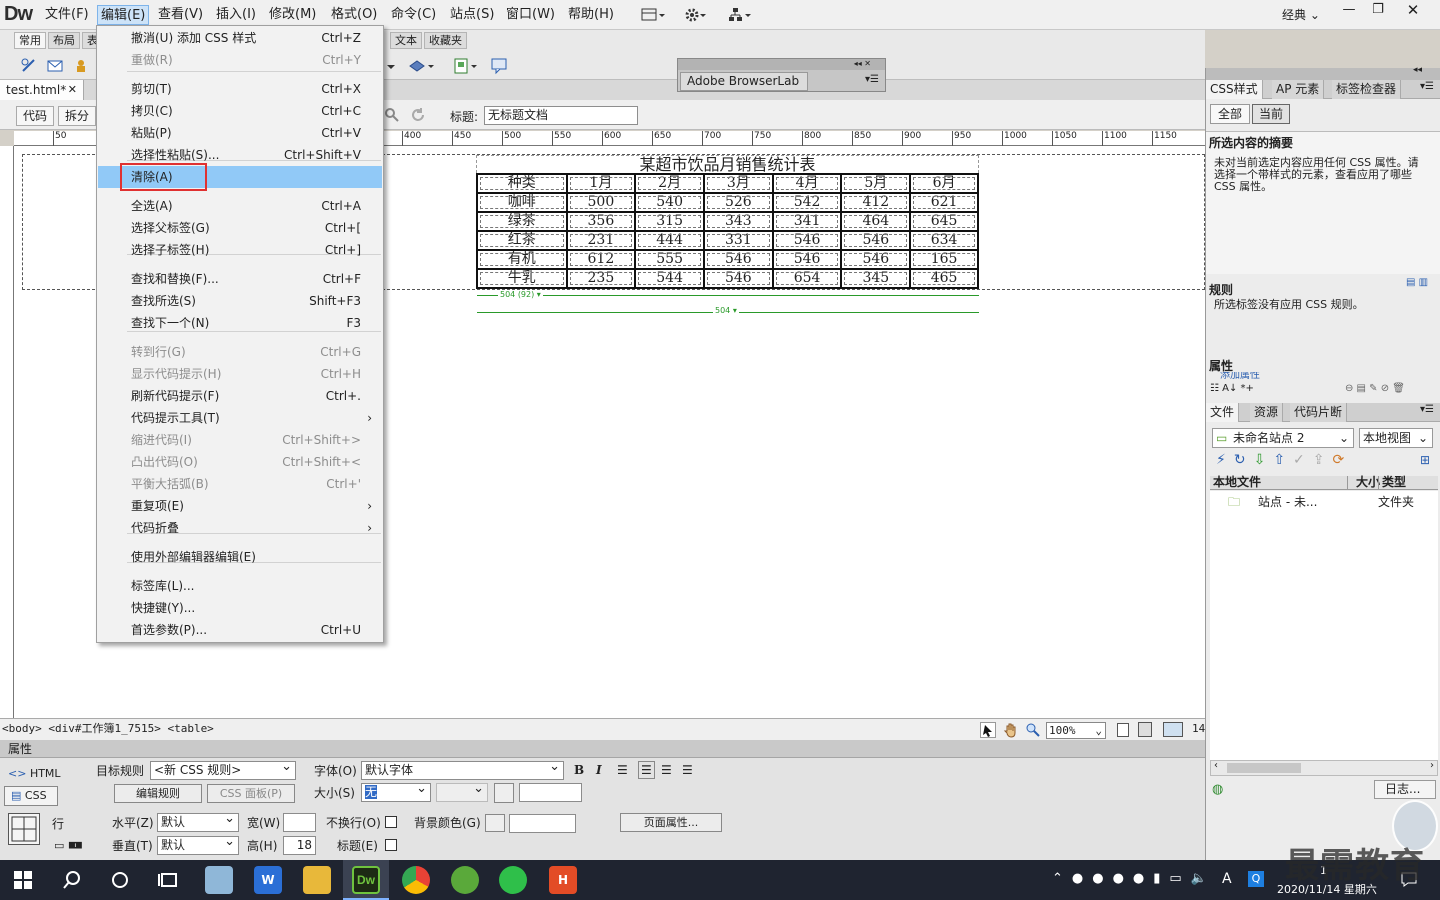 The height and width of the screenshot is (900, 1440). I want to click on table-cell: 542, so click(807, 202).